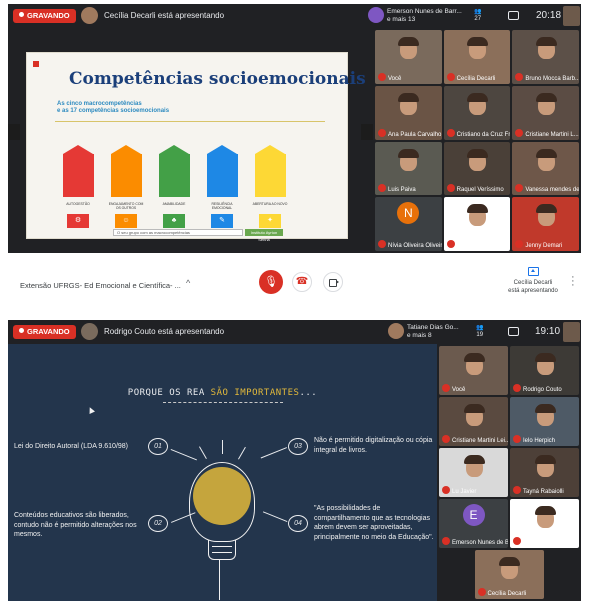 Image resolution: width=589 pixels, height=604 pixels. I want to click on camera-button, so click(333, 282).